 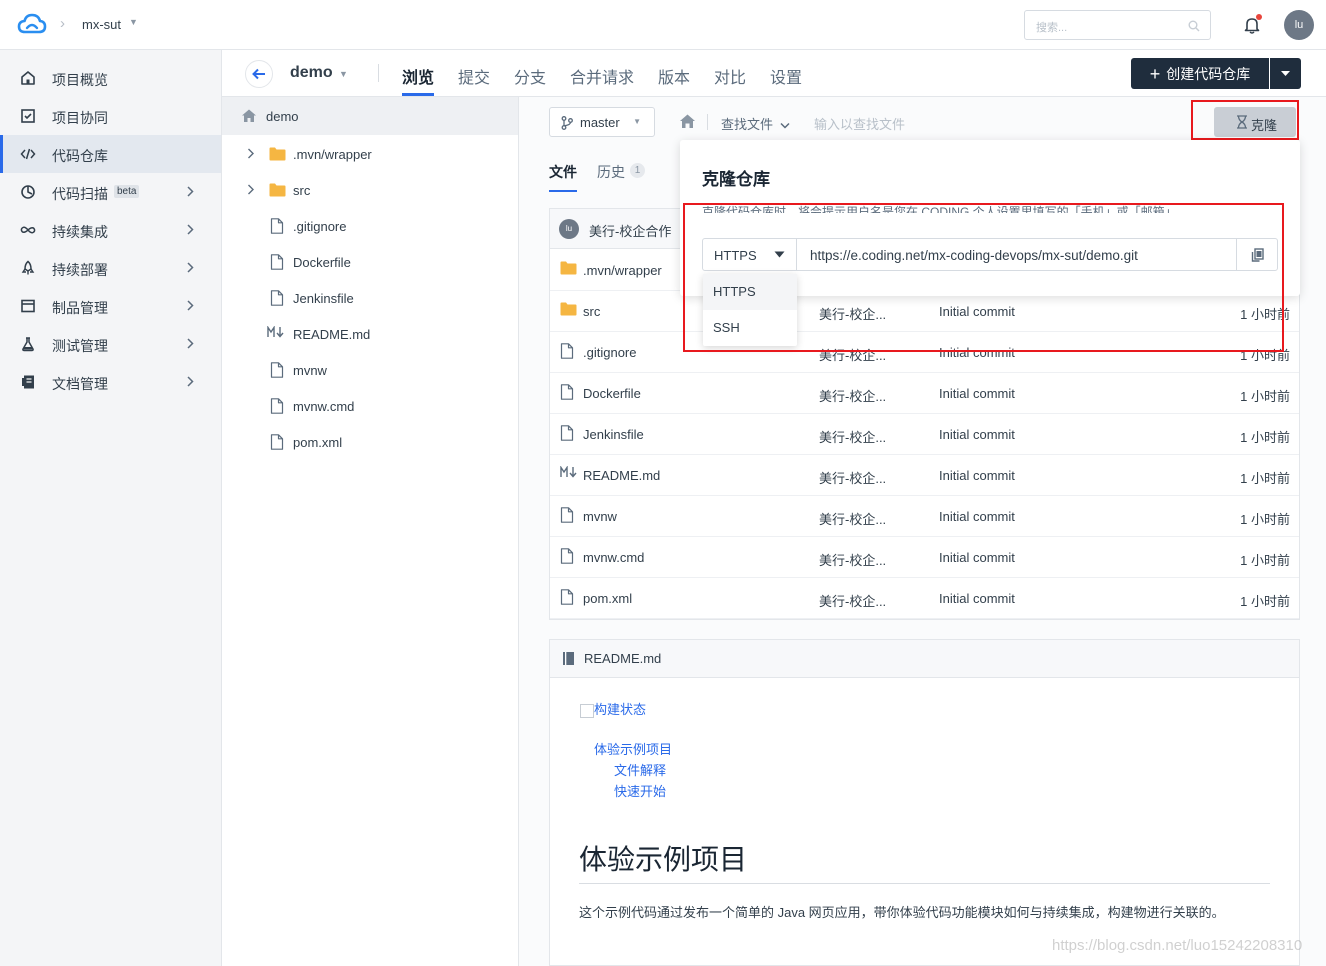 I want to click on toc-link: 快速开始, so click(x=640, y=790).